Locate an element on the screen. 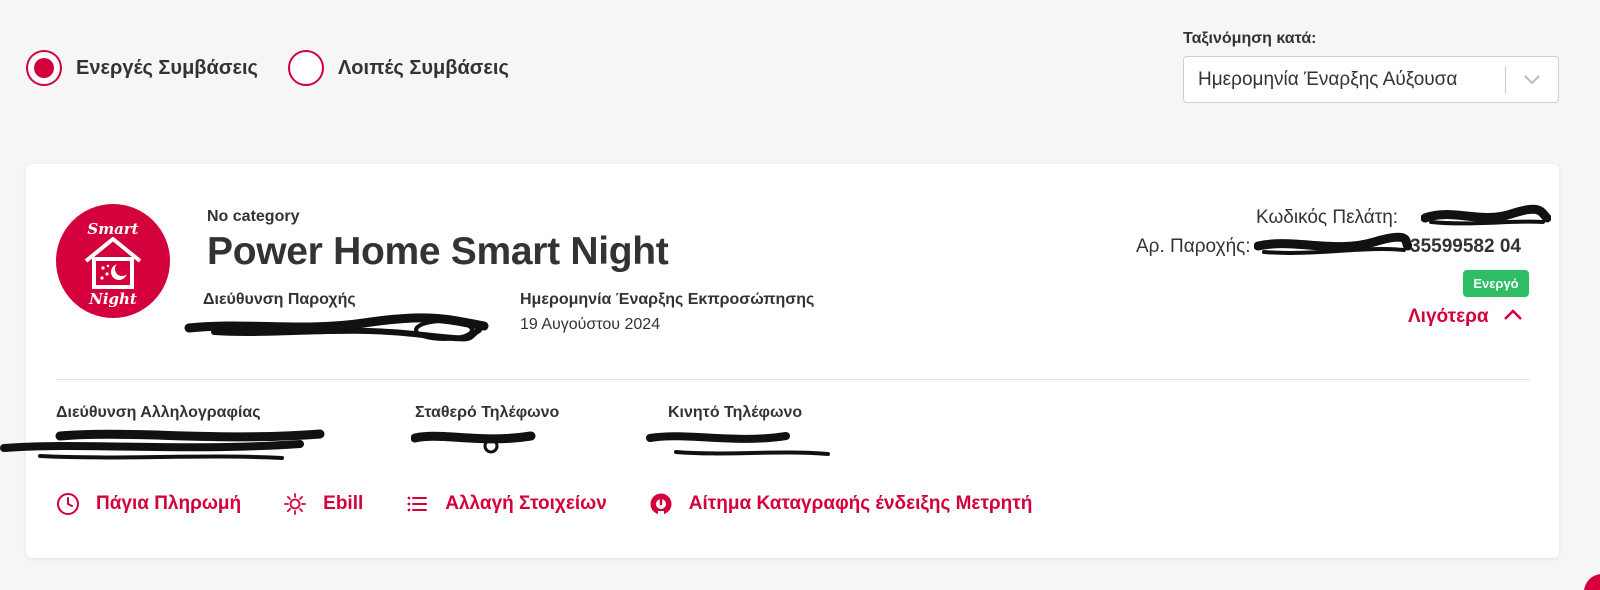 The width and height of the screenshot is (1600, 590). customer-code-label: Κωδικός Πελάτη: is located at coordinates (1327, 217).